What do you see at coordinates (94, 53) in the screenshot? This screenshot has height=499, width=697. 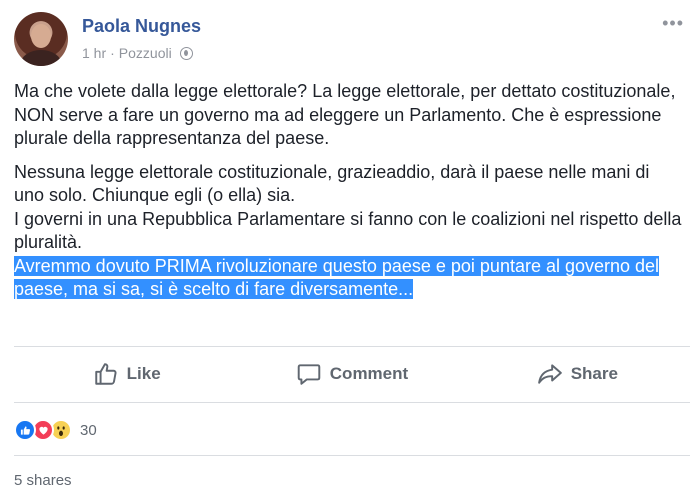 I see `post-time: 1 hr` at bounding box center [94, 53].